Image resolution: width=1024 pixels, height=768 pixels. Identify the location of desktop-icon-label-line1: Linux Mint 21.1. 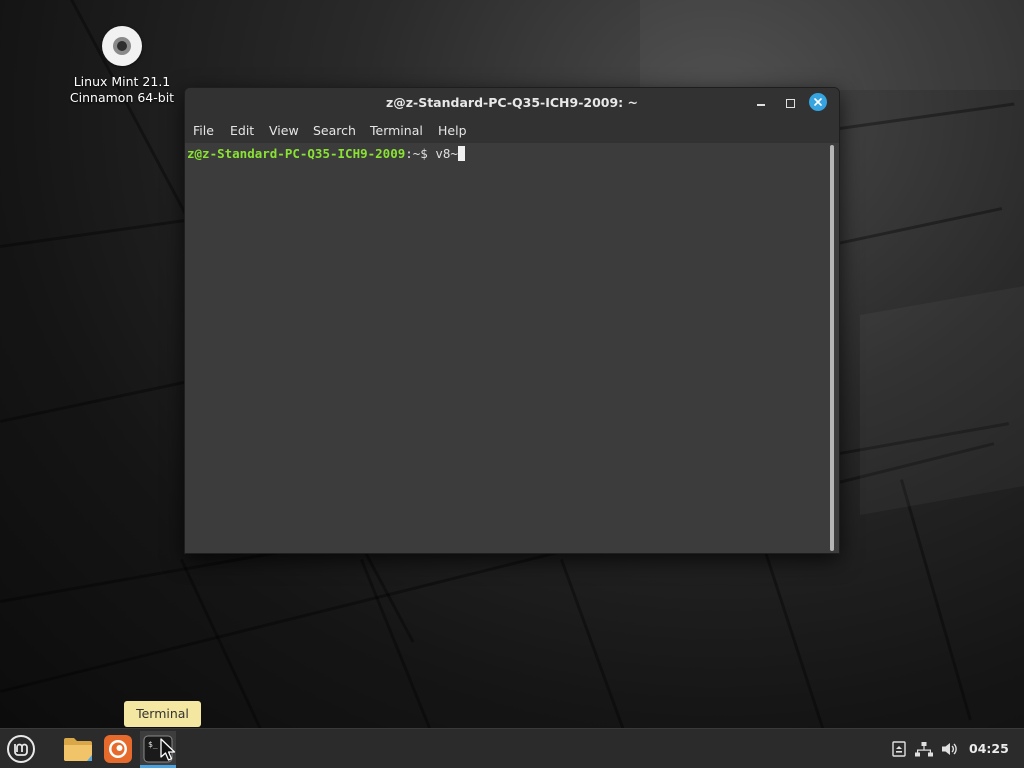
(122, 81).